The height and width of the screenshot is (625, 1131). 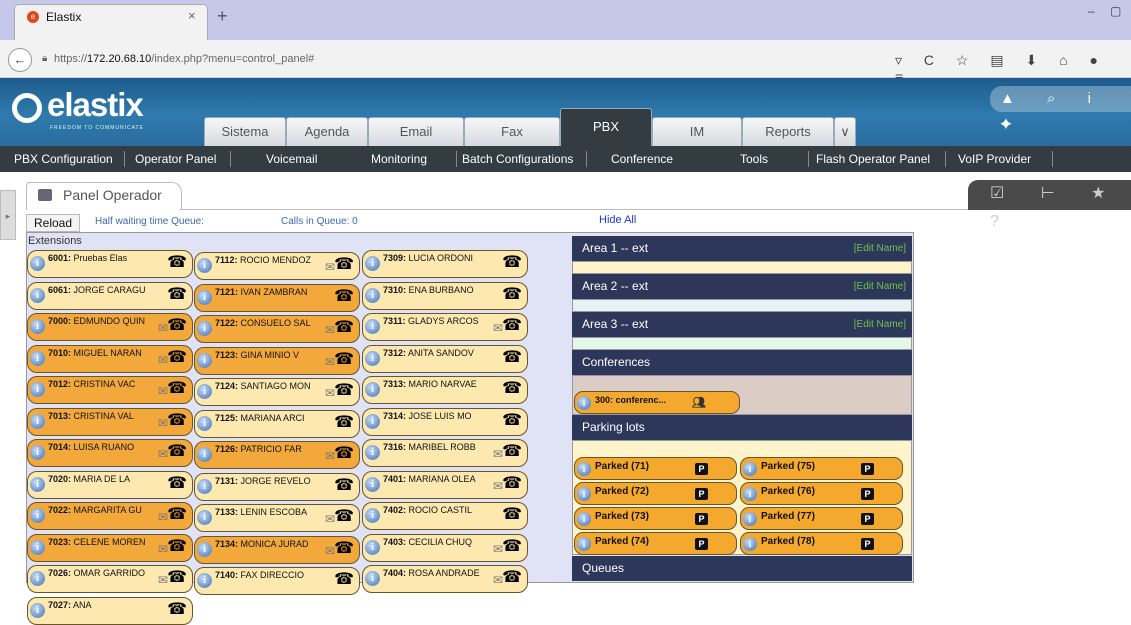 What do you see at coordinates (1060, 109) in the screenshot?
I see `header-tool-icons: ▲ ⌕ i ✦` at bounding box center [1060, 109].